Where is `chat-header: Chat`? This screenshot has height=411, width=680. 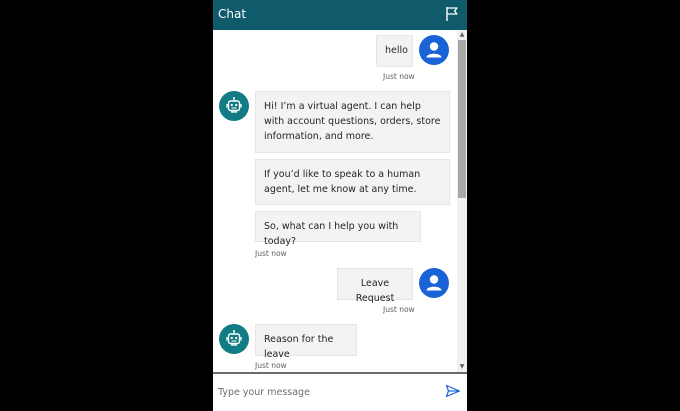 chat-header: Chat is located at coordinates (340, 15).